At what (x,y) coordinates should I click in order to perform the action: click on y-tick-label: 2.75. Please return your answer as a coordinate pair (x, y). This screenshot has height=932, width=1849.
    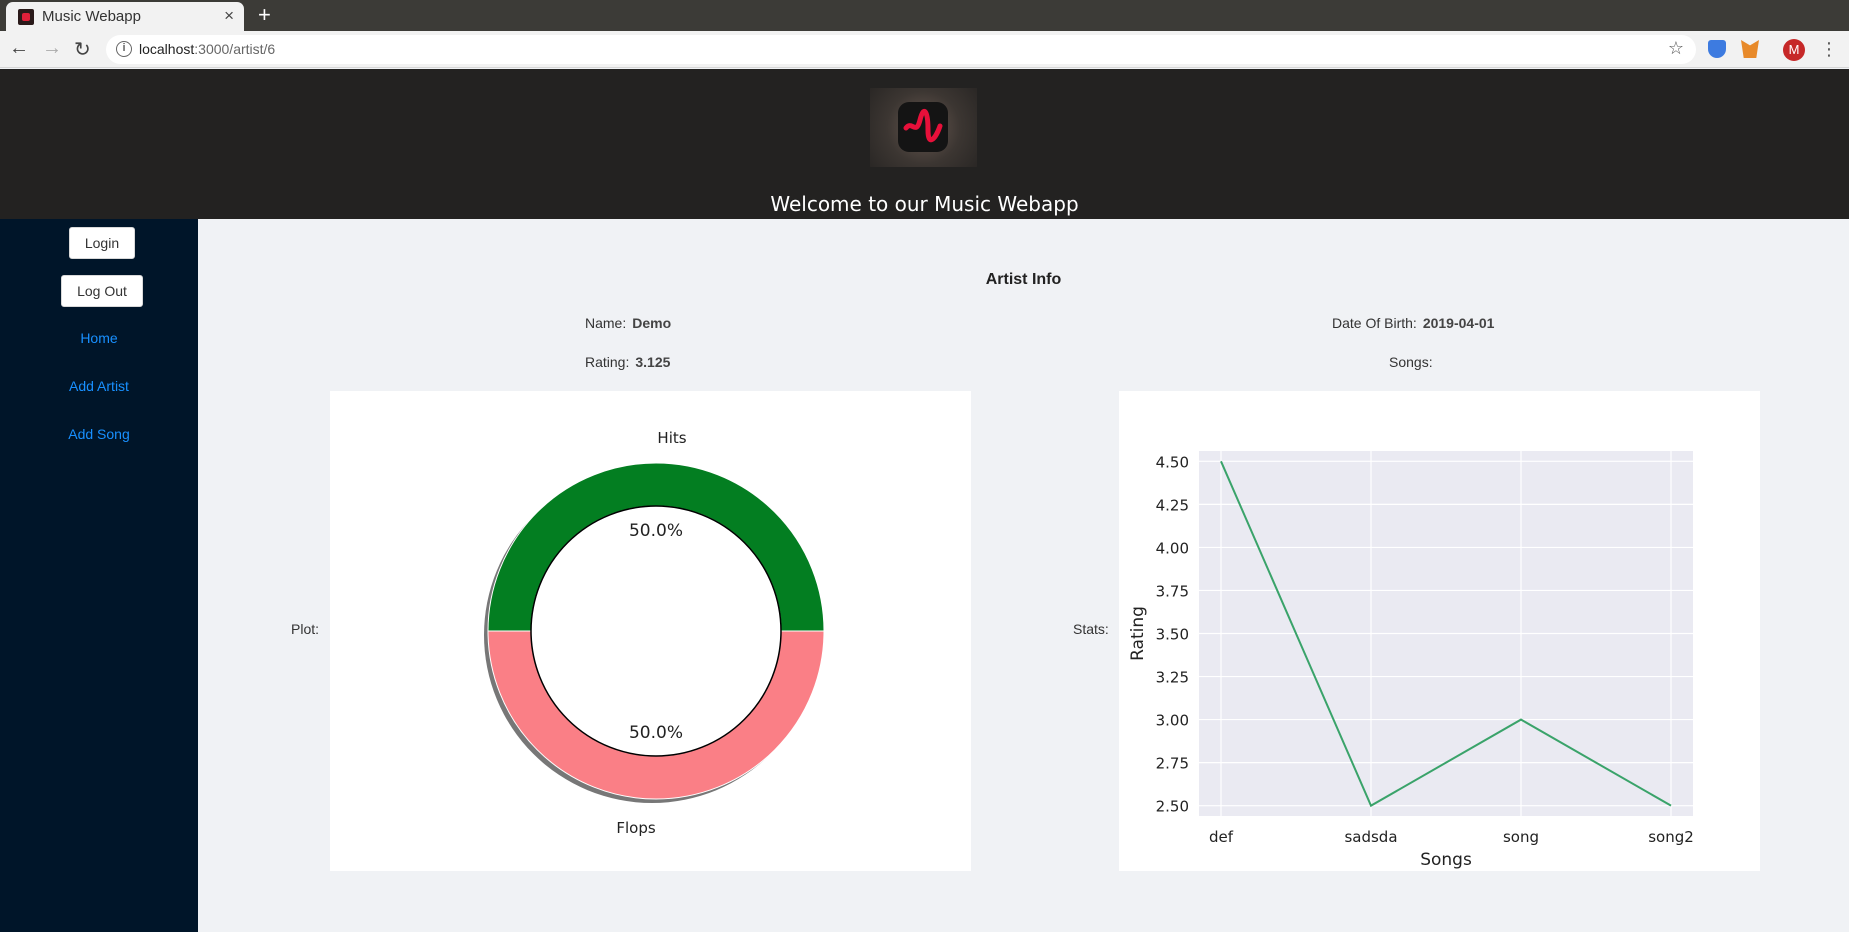
    Looking at the image, I should click on (1172, 764).